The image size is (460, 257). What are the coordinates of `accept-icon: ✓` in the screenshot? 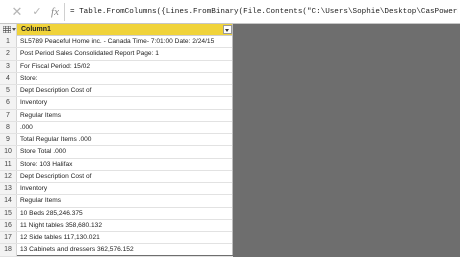 It's located at (37, 12).